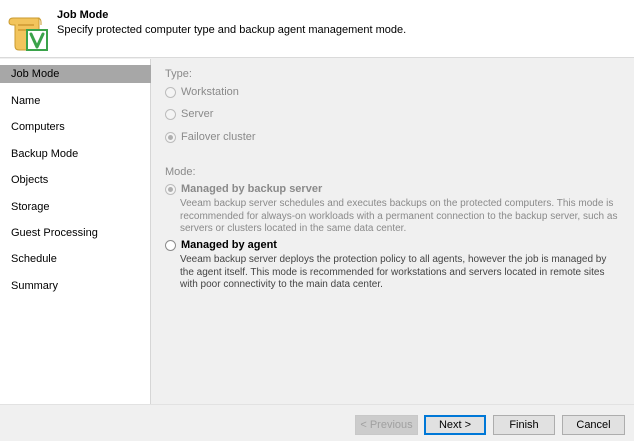 The height and width of the screenshot is (441, 634). Describe the element at coordinates (75, 207) in the screenshot. I see `sidebar-item-storage: Storage` at that location.